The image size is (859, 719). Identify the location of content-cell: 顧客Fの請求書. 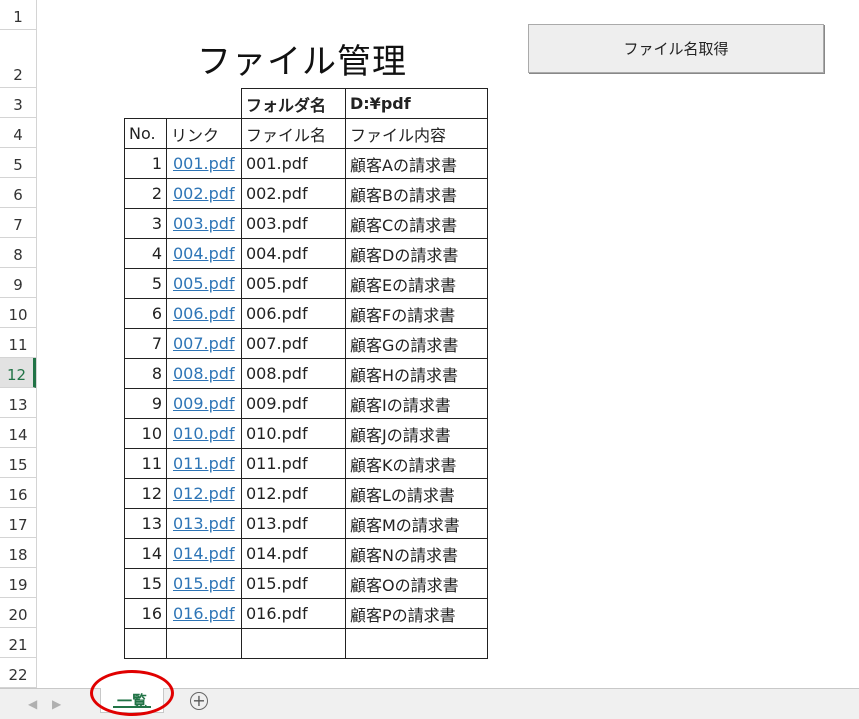
(416, 313).